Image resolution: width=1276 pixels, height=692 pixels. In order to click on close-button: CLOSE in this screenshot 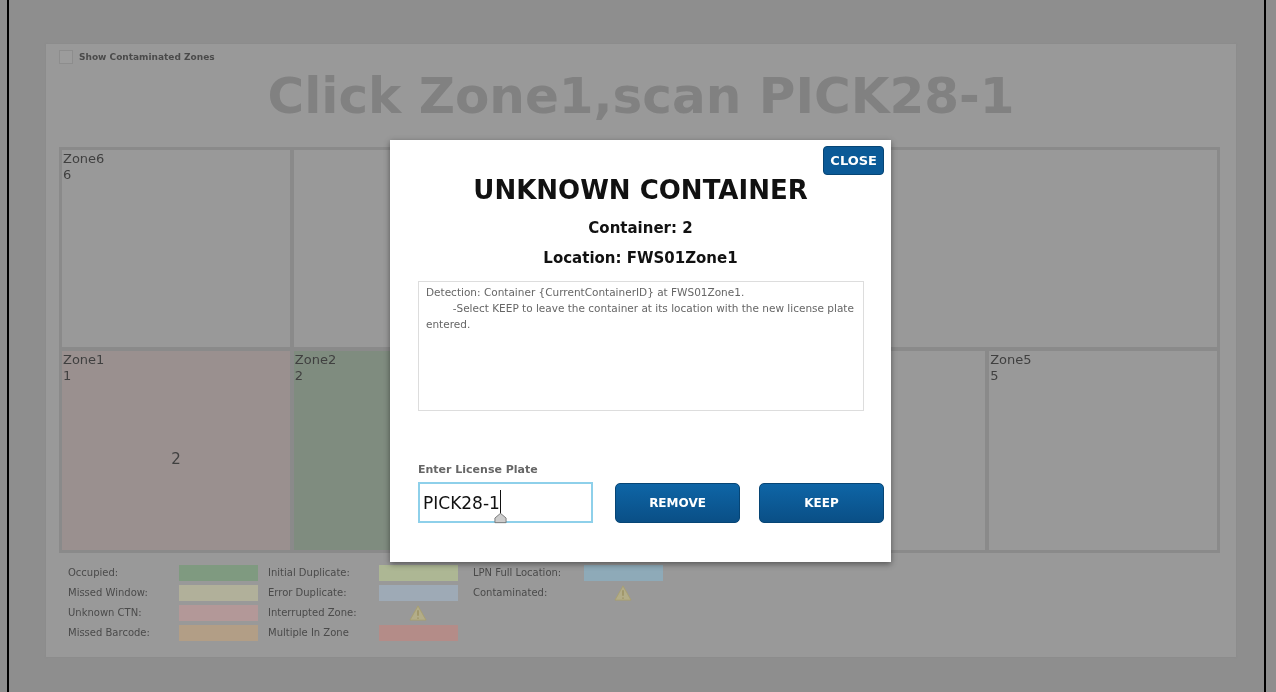, I will do `click(853, 160)`.